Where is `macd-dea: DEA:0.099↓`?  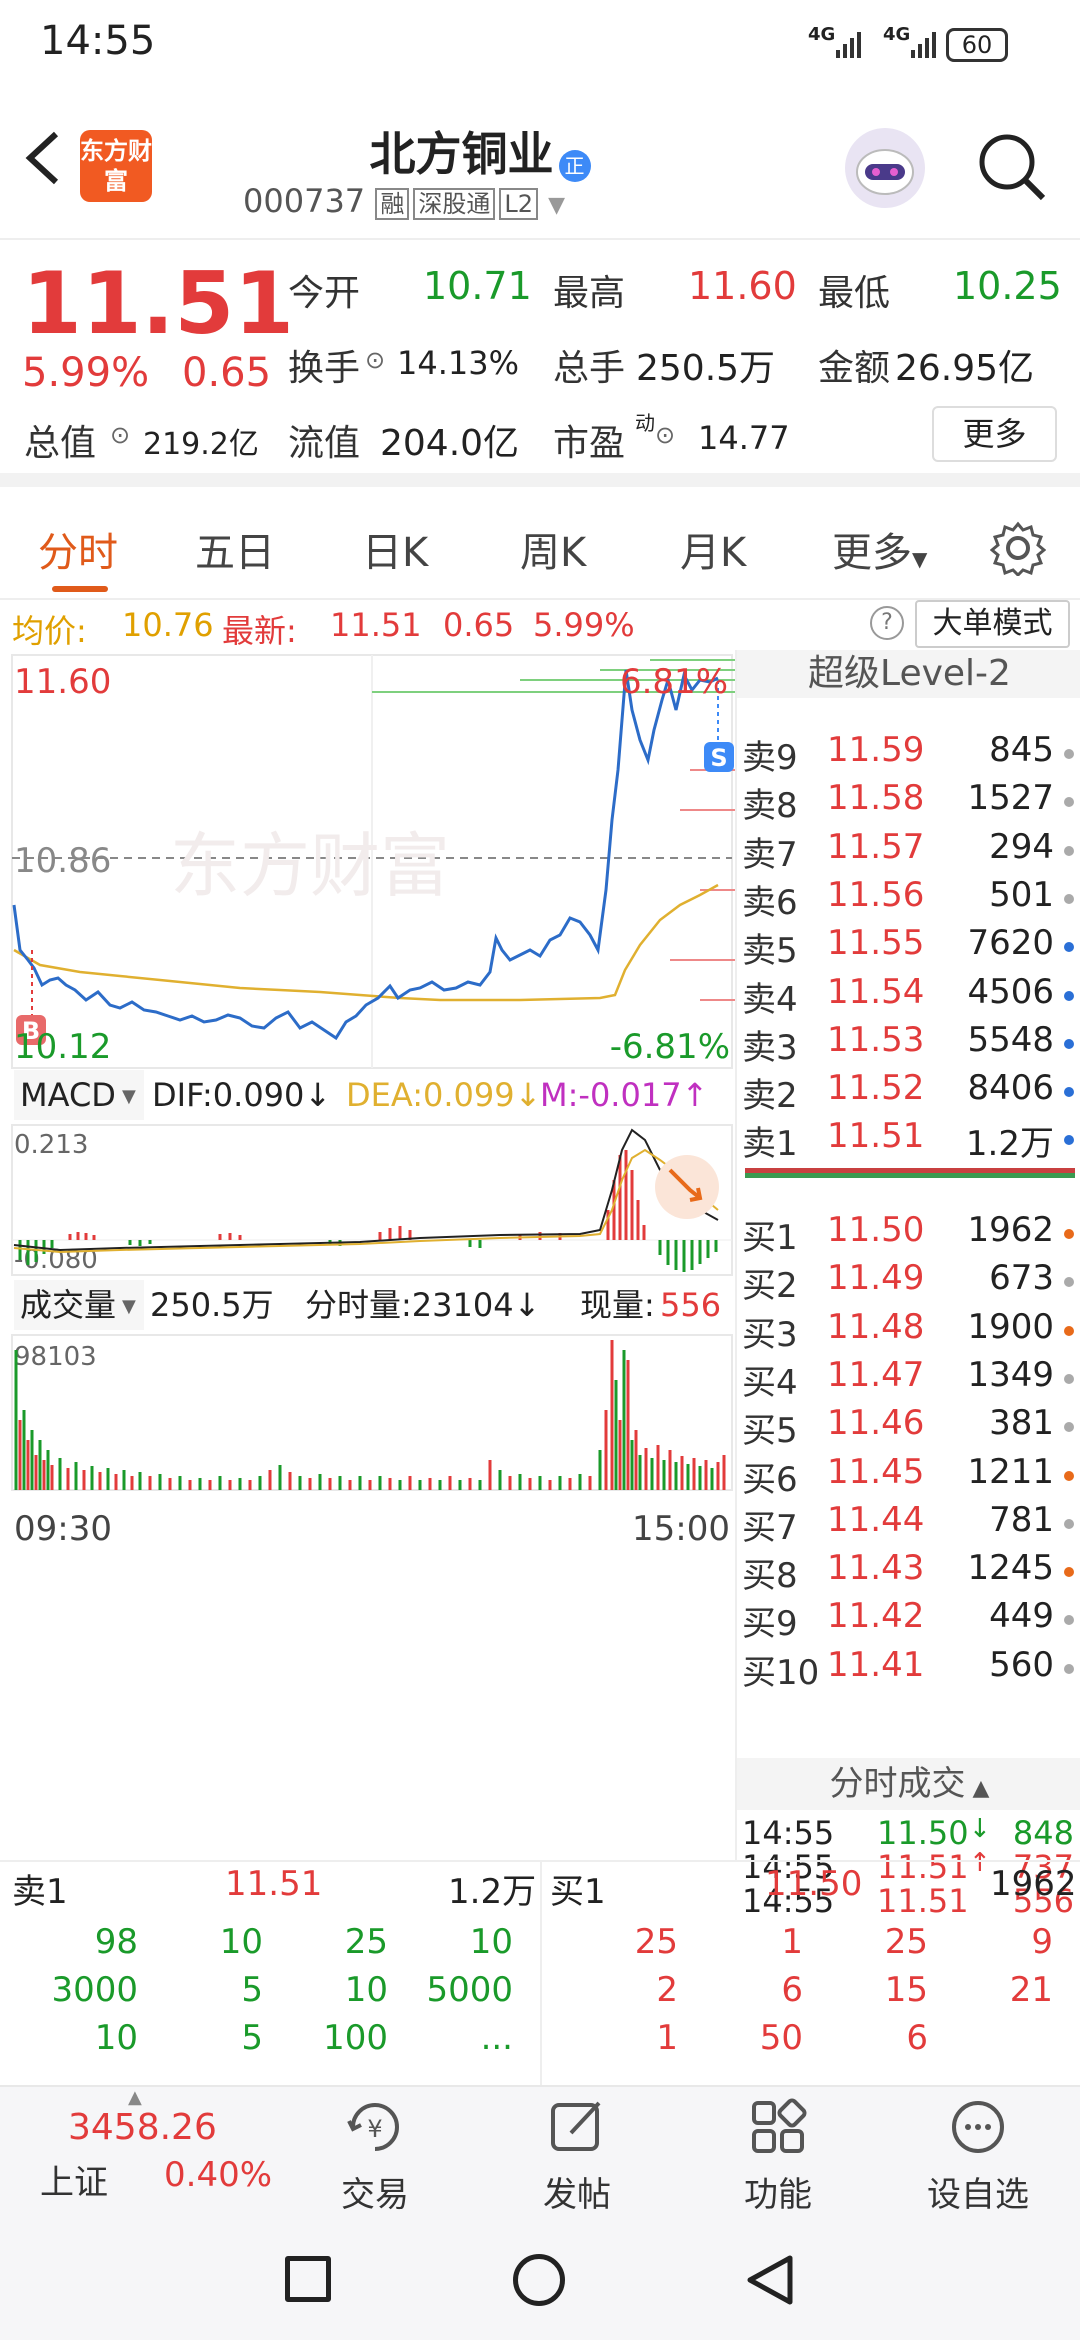 macd-dea: DEA:0.099↓ is located at coordinates (443, 1095).